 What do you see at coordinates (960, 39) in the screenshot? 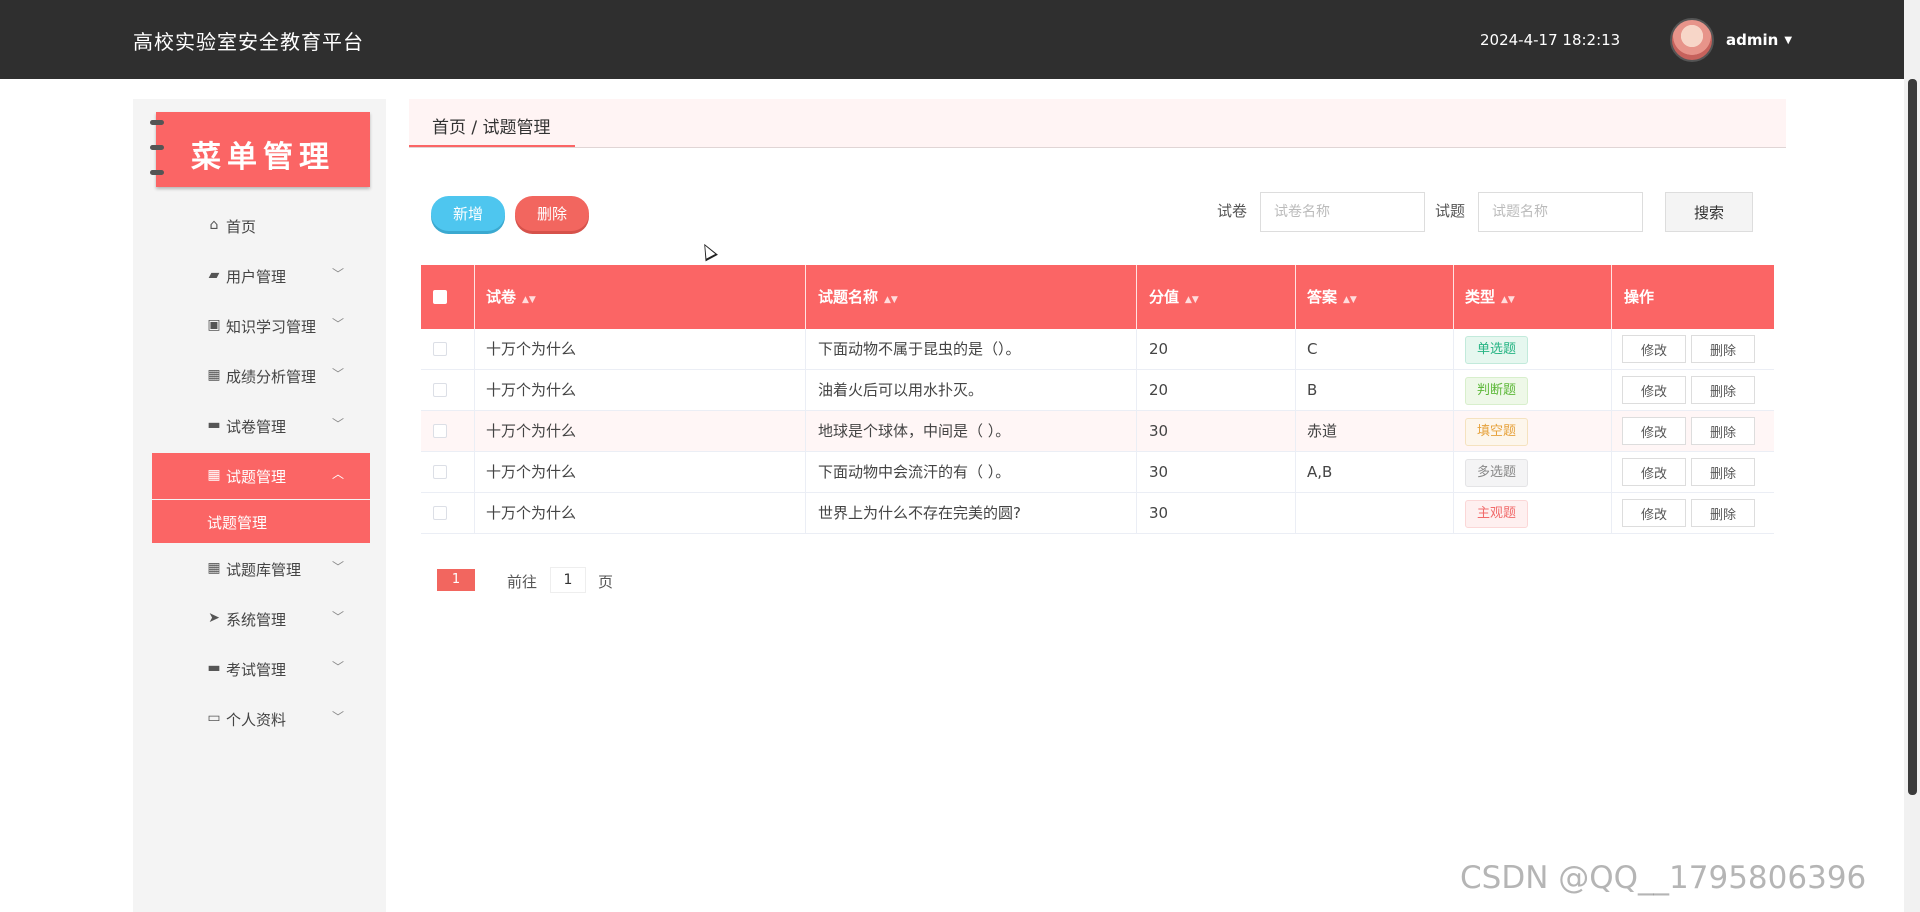
I see `top-bar: 高校实验室安全教育平台 2024-4-17 18:2:13 admin ▼` at bounding box center [960, 39].